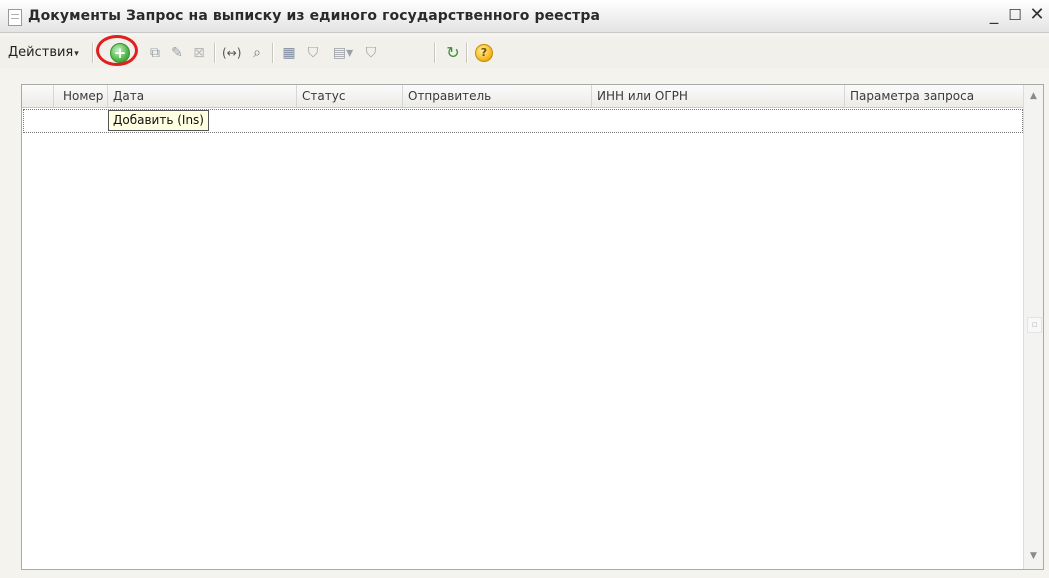 The image size is (1049, 578). I want to click on filter-icon: ⛉, so click(313, 53).